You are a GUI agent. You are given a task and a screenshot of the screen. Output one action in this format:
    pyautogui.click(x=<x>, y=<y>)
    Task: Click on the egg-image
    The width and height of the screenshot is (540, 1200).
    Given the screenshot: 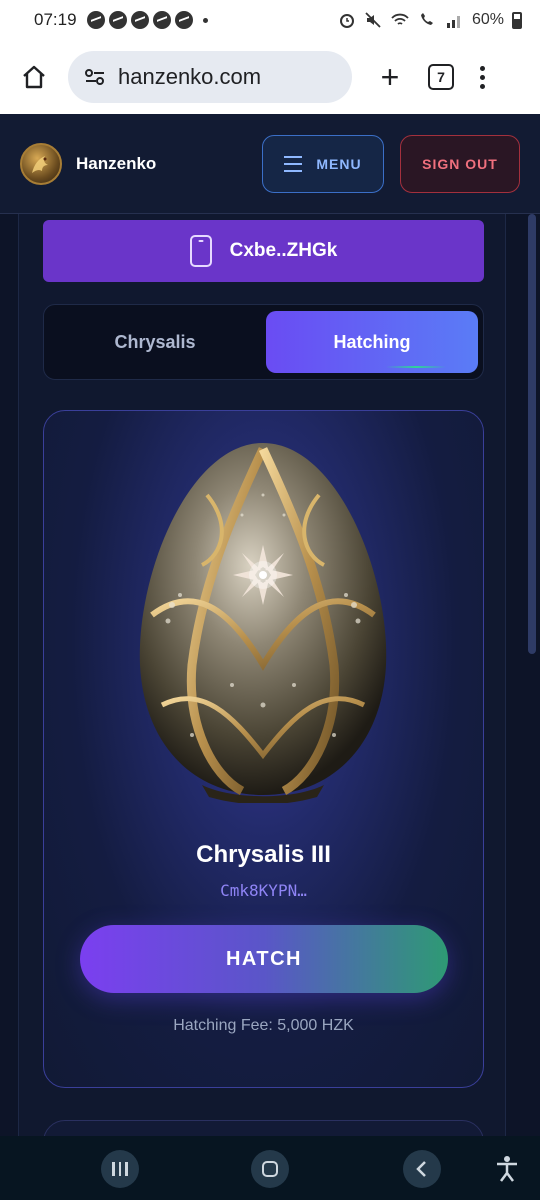 What is the action you would take?
    pyautogui.click(x=263, y=620)
    